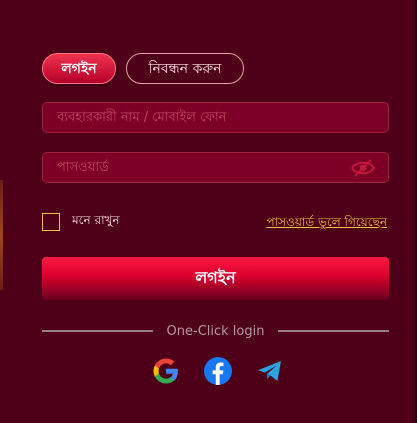 The height and width of the screenshot is (423, 417). Describe the element at coordinates (1, 235) in the screenshot. I see `side-glow` at that location.